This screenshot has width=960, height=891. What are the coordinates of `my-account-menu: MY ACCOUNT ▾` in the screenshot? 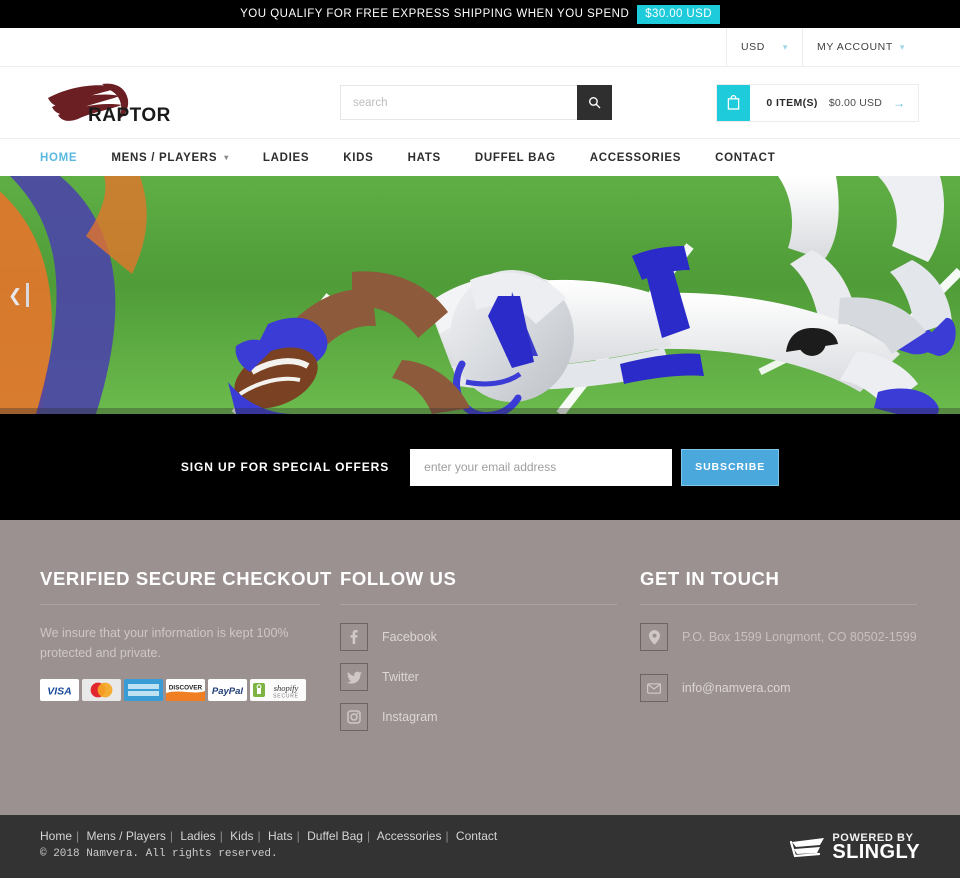 It's located at (864, 47).